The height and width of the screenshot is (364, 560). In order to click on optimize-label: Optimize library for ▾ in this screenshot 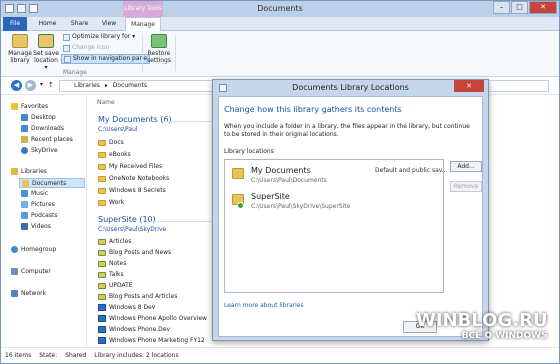, I will do `click(104, 36)`.